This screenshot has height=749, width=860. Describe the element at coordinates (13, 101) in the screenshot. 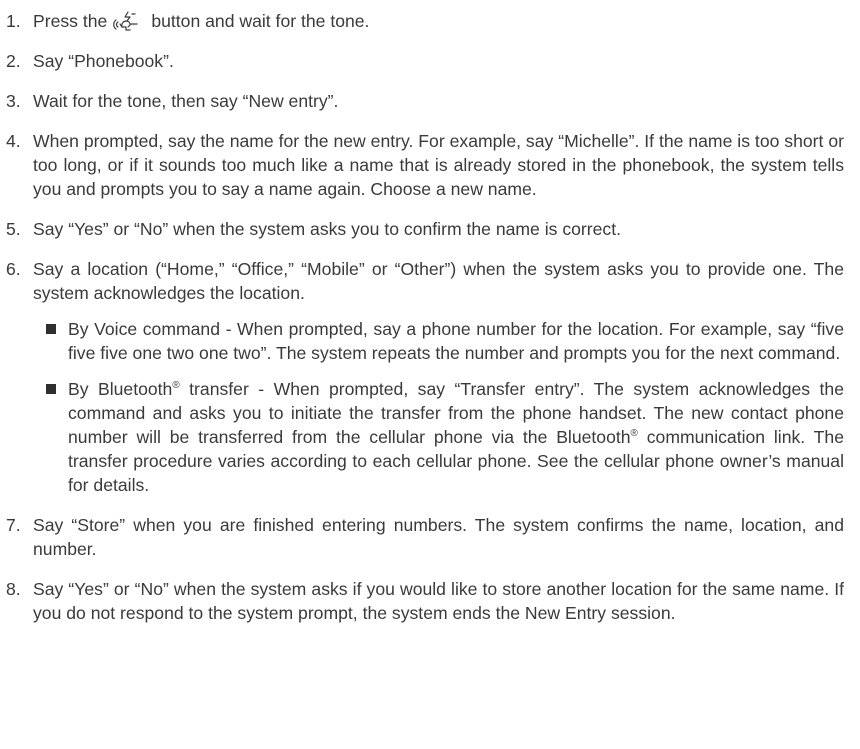

I see `step-number: 3.` at that location.